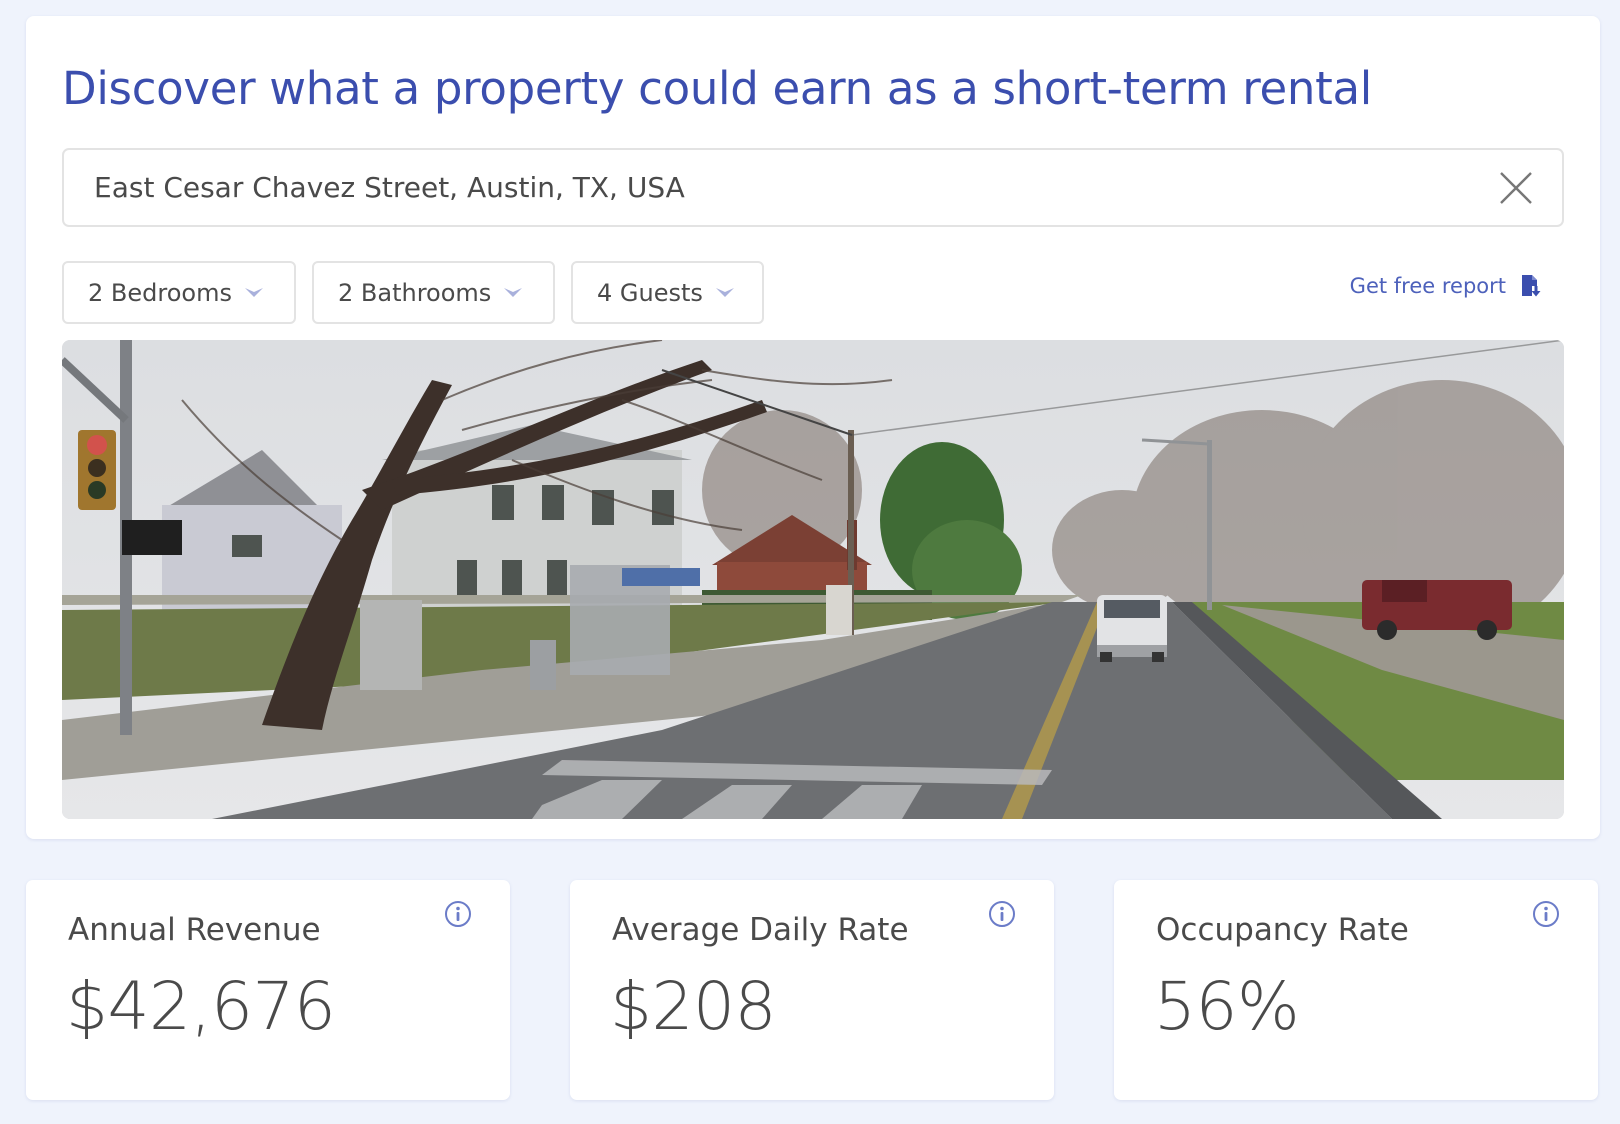 The image size is (1620, 1124). I want to click on close-icon, so click(1516, 188).